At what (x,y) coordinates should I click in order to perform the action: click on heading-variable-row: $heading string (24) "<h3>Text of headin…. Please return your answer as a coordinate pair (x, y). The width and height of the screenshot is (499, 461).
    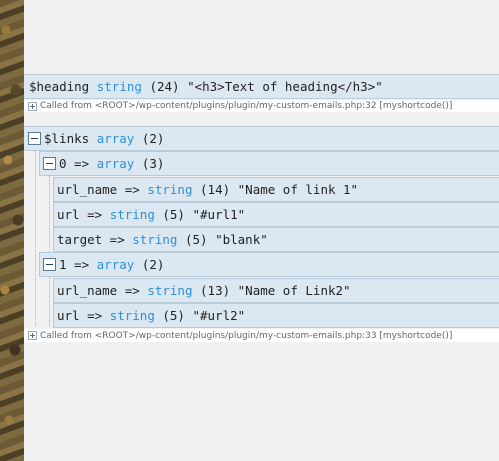
    Looking at the image, I should click on (261, 86).